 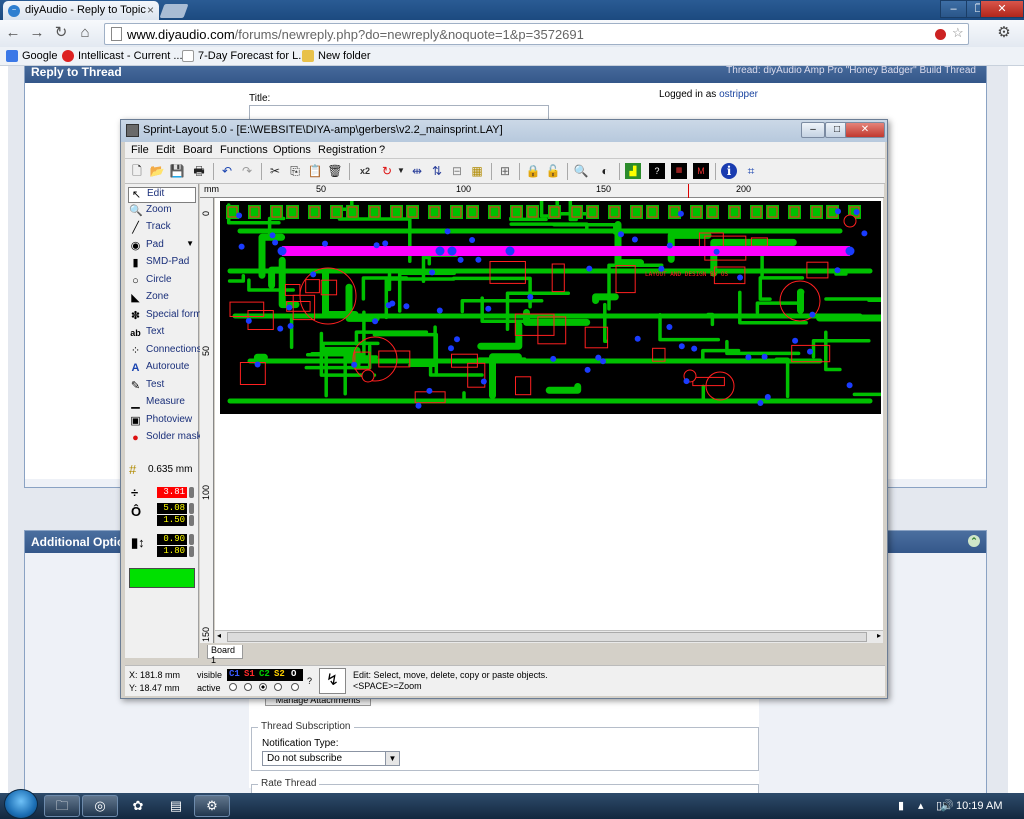 I want to click on smd-height-value: 1.80, so click(x=172, y=551).